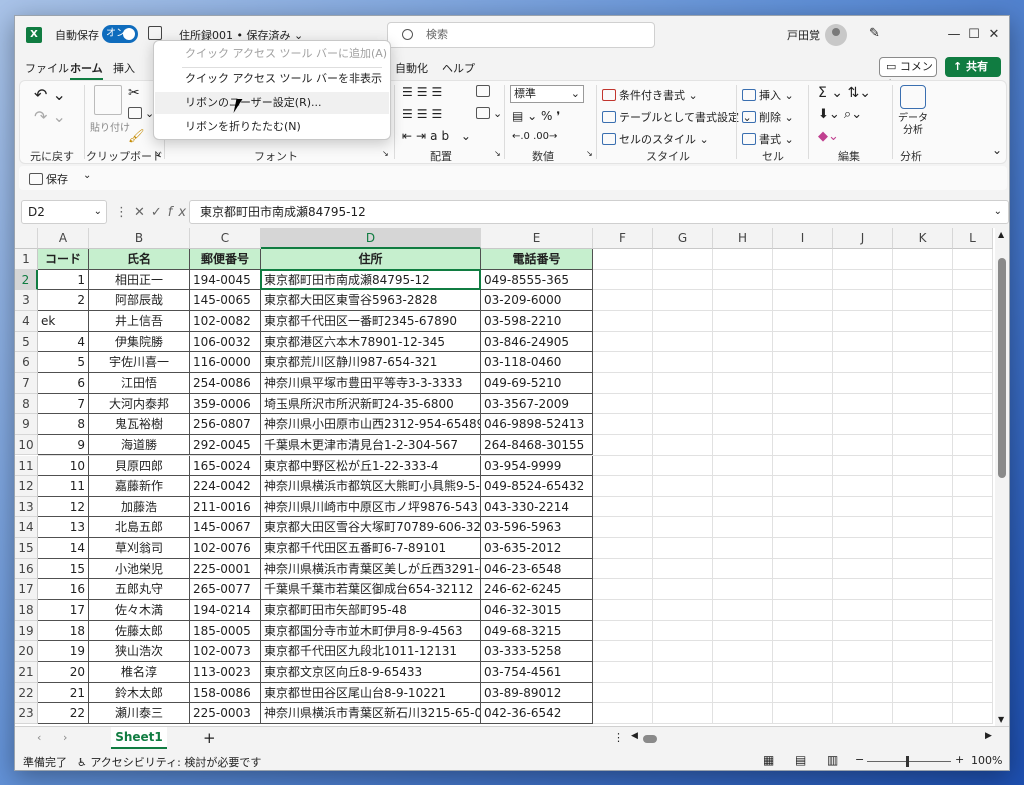 Image resolution: width=1024 pixels, height=785 pixels. What do you see at coordinates (63, 672) in the screenshot?
I see `table-cell: 20` at bounding box center [63, 672].